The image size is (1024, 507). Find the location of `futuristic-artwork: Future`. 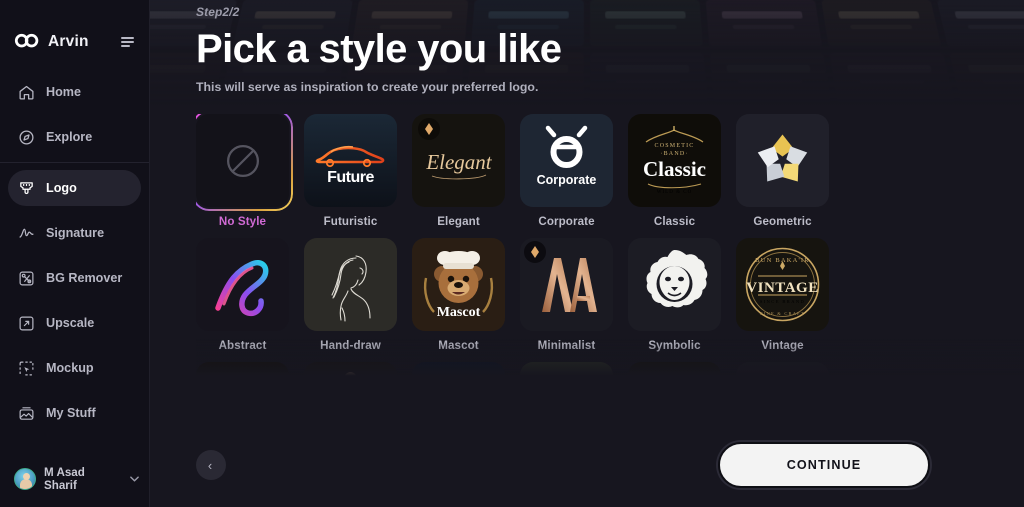

futuristic-artwork: Future is located at coordinates (350, 161).